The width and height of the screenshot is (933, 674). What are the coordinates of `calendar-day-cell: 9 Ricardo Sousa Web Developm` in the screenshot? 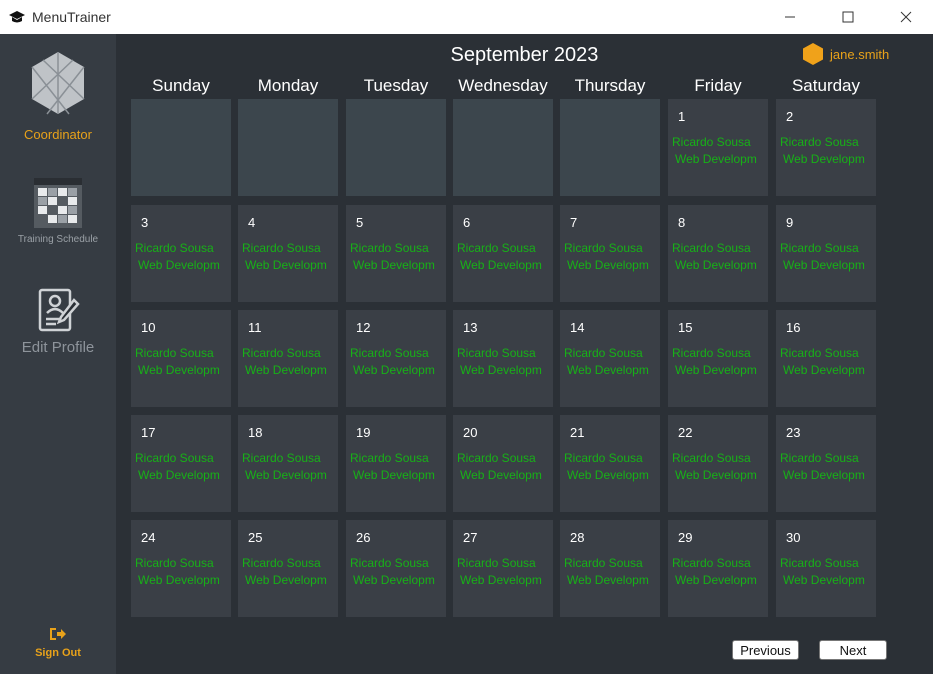 It's located at (826, 253).